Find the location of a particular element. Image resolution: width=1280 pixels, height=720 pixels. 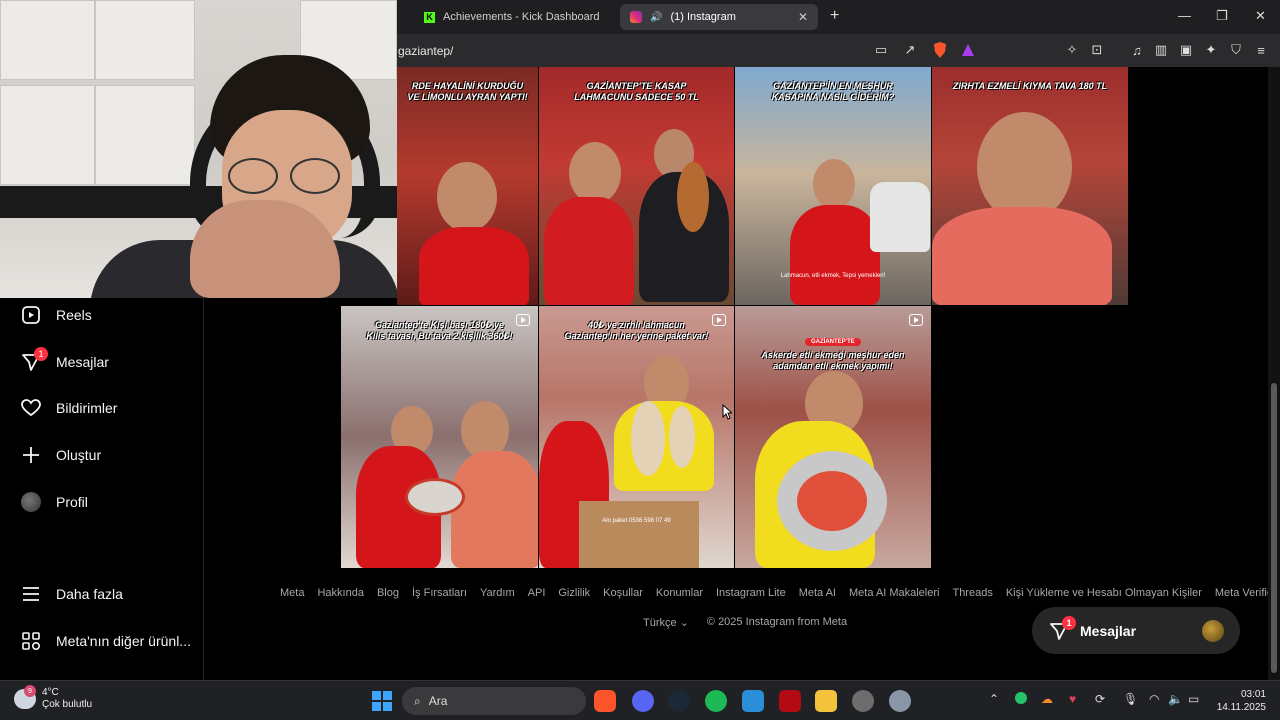

discord-icon is located at coordinates (643, 701).